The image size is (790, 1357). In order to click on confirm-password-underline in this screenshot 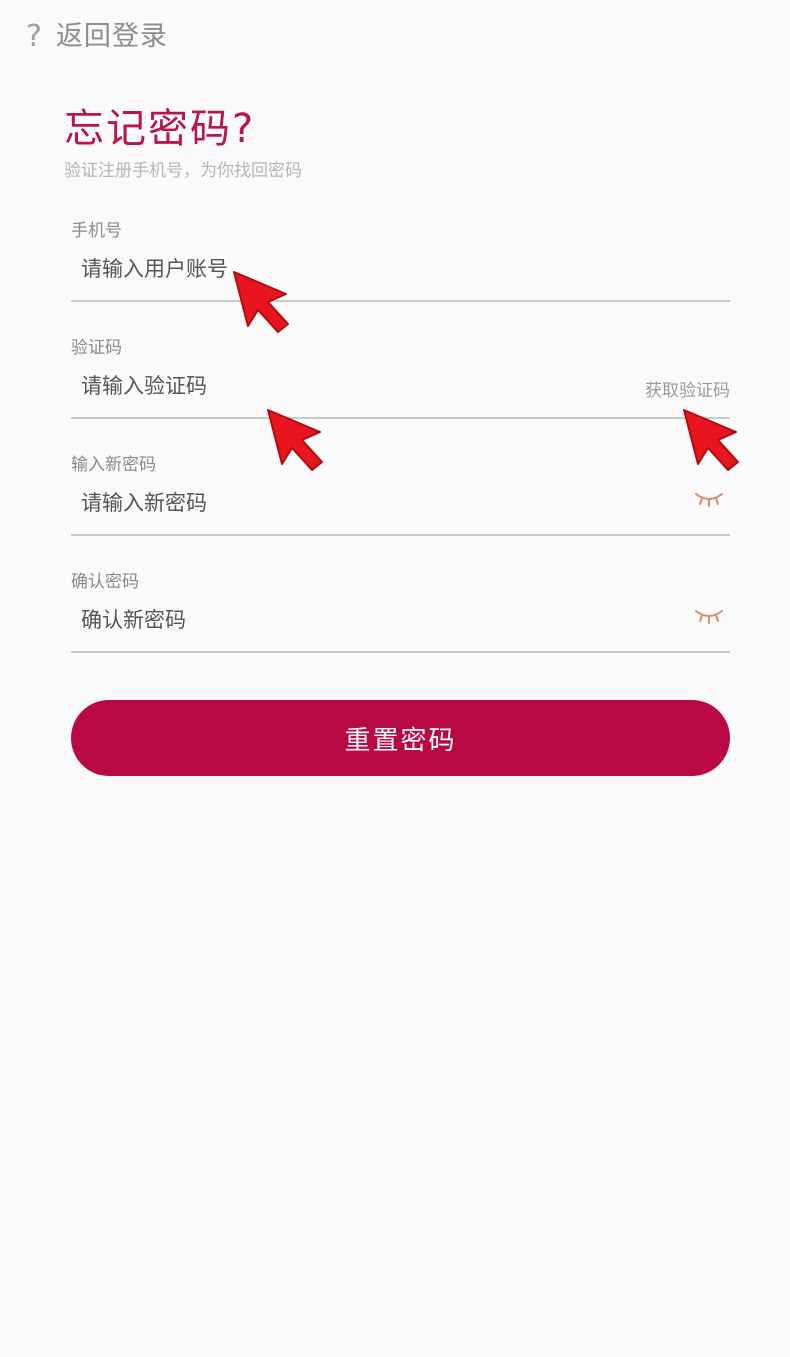, I will do `click(400, 652)`.